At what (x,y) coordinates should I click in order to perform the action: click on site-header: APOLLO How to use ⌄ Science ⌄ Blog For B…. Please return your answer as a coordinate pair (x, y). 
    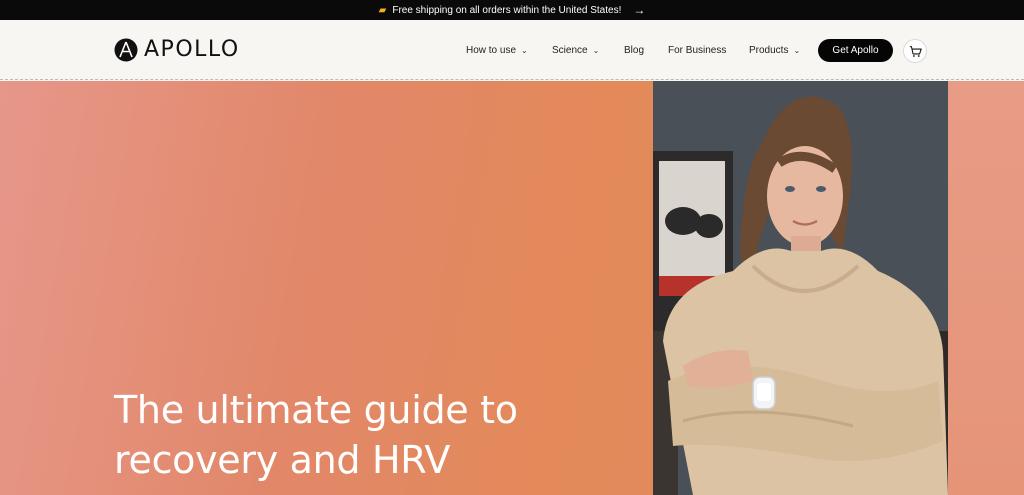
    Looking at the image, I should click on (512, 50).